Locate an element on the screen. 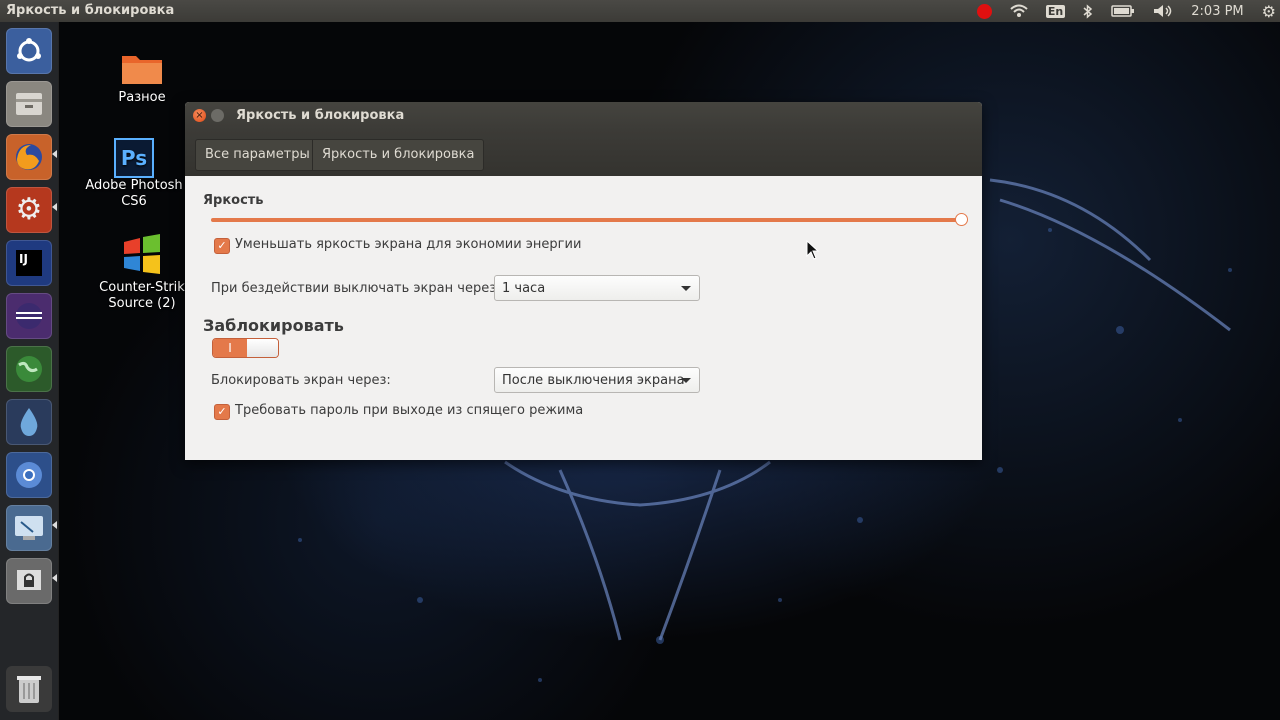 The width and height of the screenshot is (1280, 720). desktop-icon-label: Adobe Photosh is located at coordinates (134, 185).